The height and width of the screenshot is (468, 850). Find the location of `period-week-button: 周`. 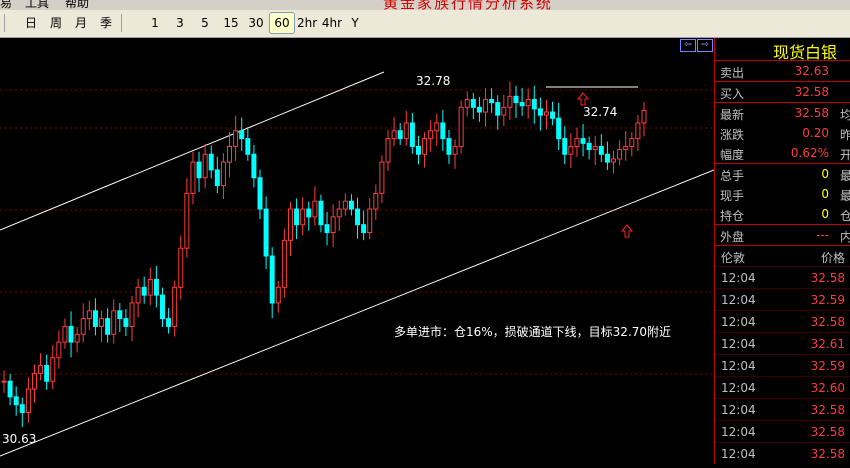

period-week-button: 周 is located at coordinates (56, 23).